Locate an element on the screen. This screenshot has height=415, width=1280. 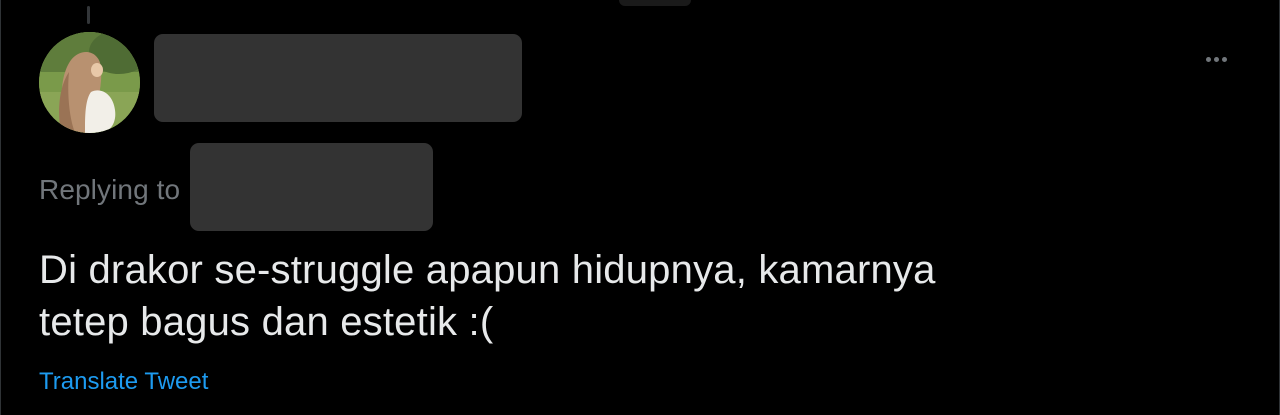
tweet-text-line-2: tetep bagus dan estetik :( is located at coordinates (266, 322).